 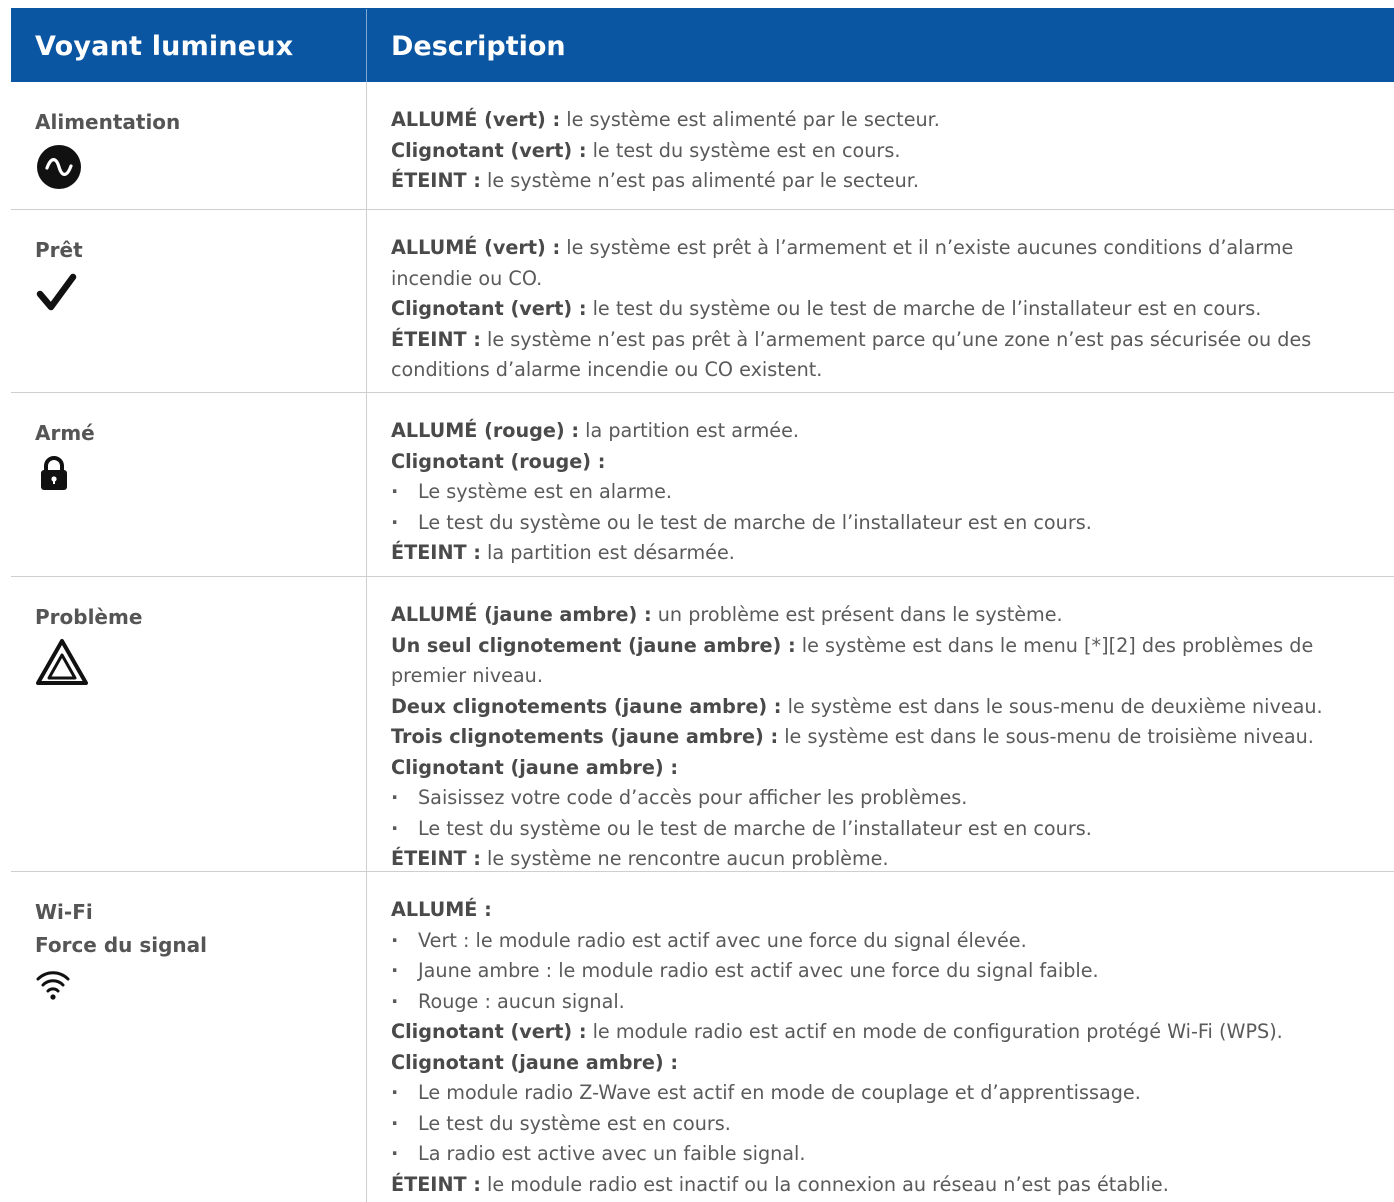 I want to click on state-text: la partition est désarmée., so click(x=607, y=552).